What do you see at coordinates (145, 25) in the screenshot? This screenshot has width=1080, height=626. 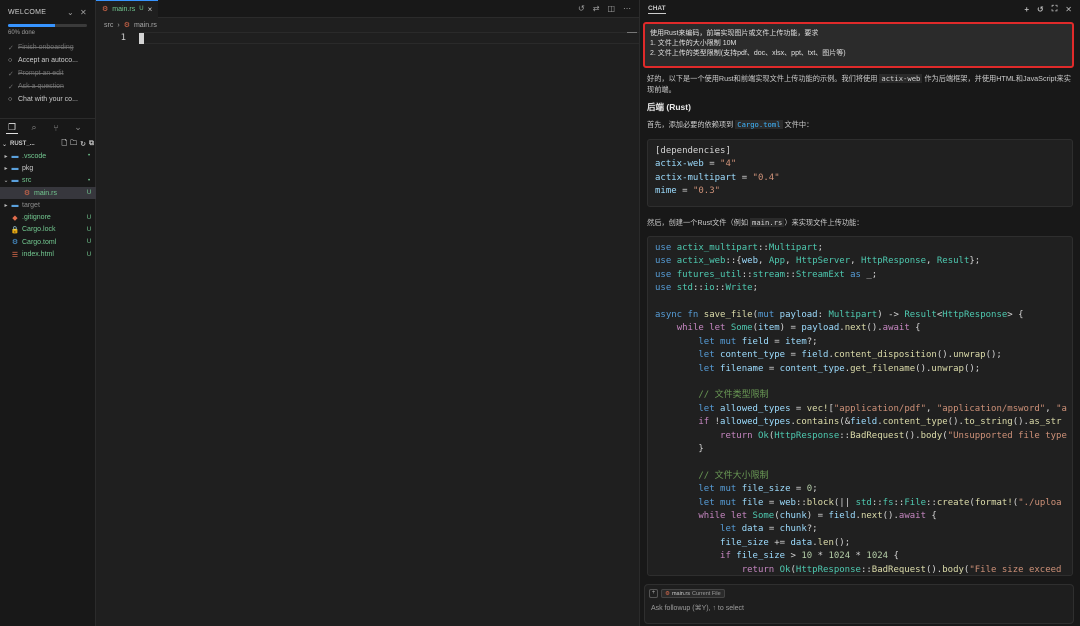 I see `breadcrumb-file: main.rs` at bounding box center [145, 25].